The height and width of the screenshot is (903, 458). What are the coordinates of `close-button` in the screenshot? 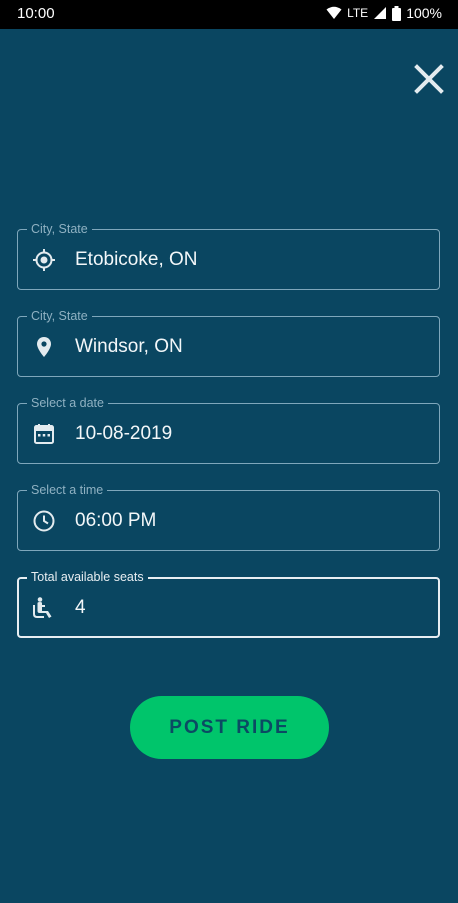 It's located at (429, 79).